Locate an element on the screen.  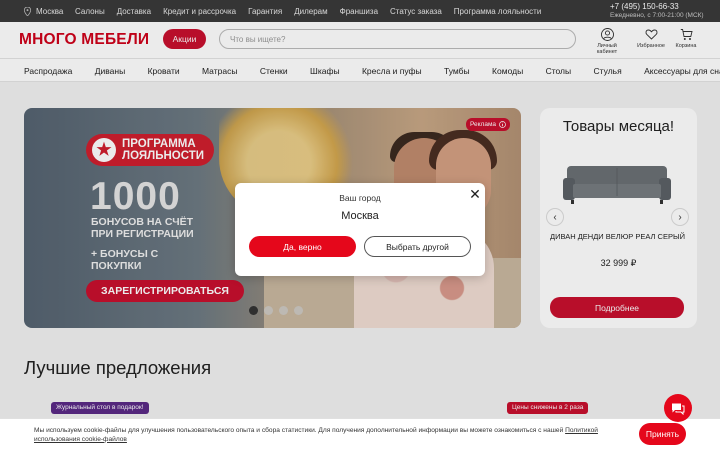
confirm-city-button: Да, верно is located at coordinates (302, 246).